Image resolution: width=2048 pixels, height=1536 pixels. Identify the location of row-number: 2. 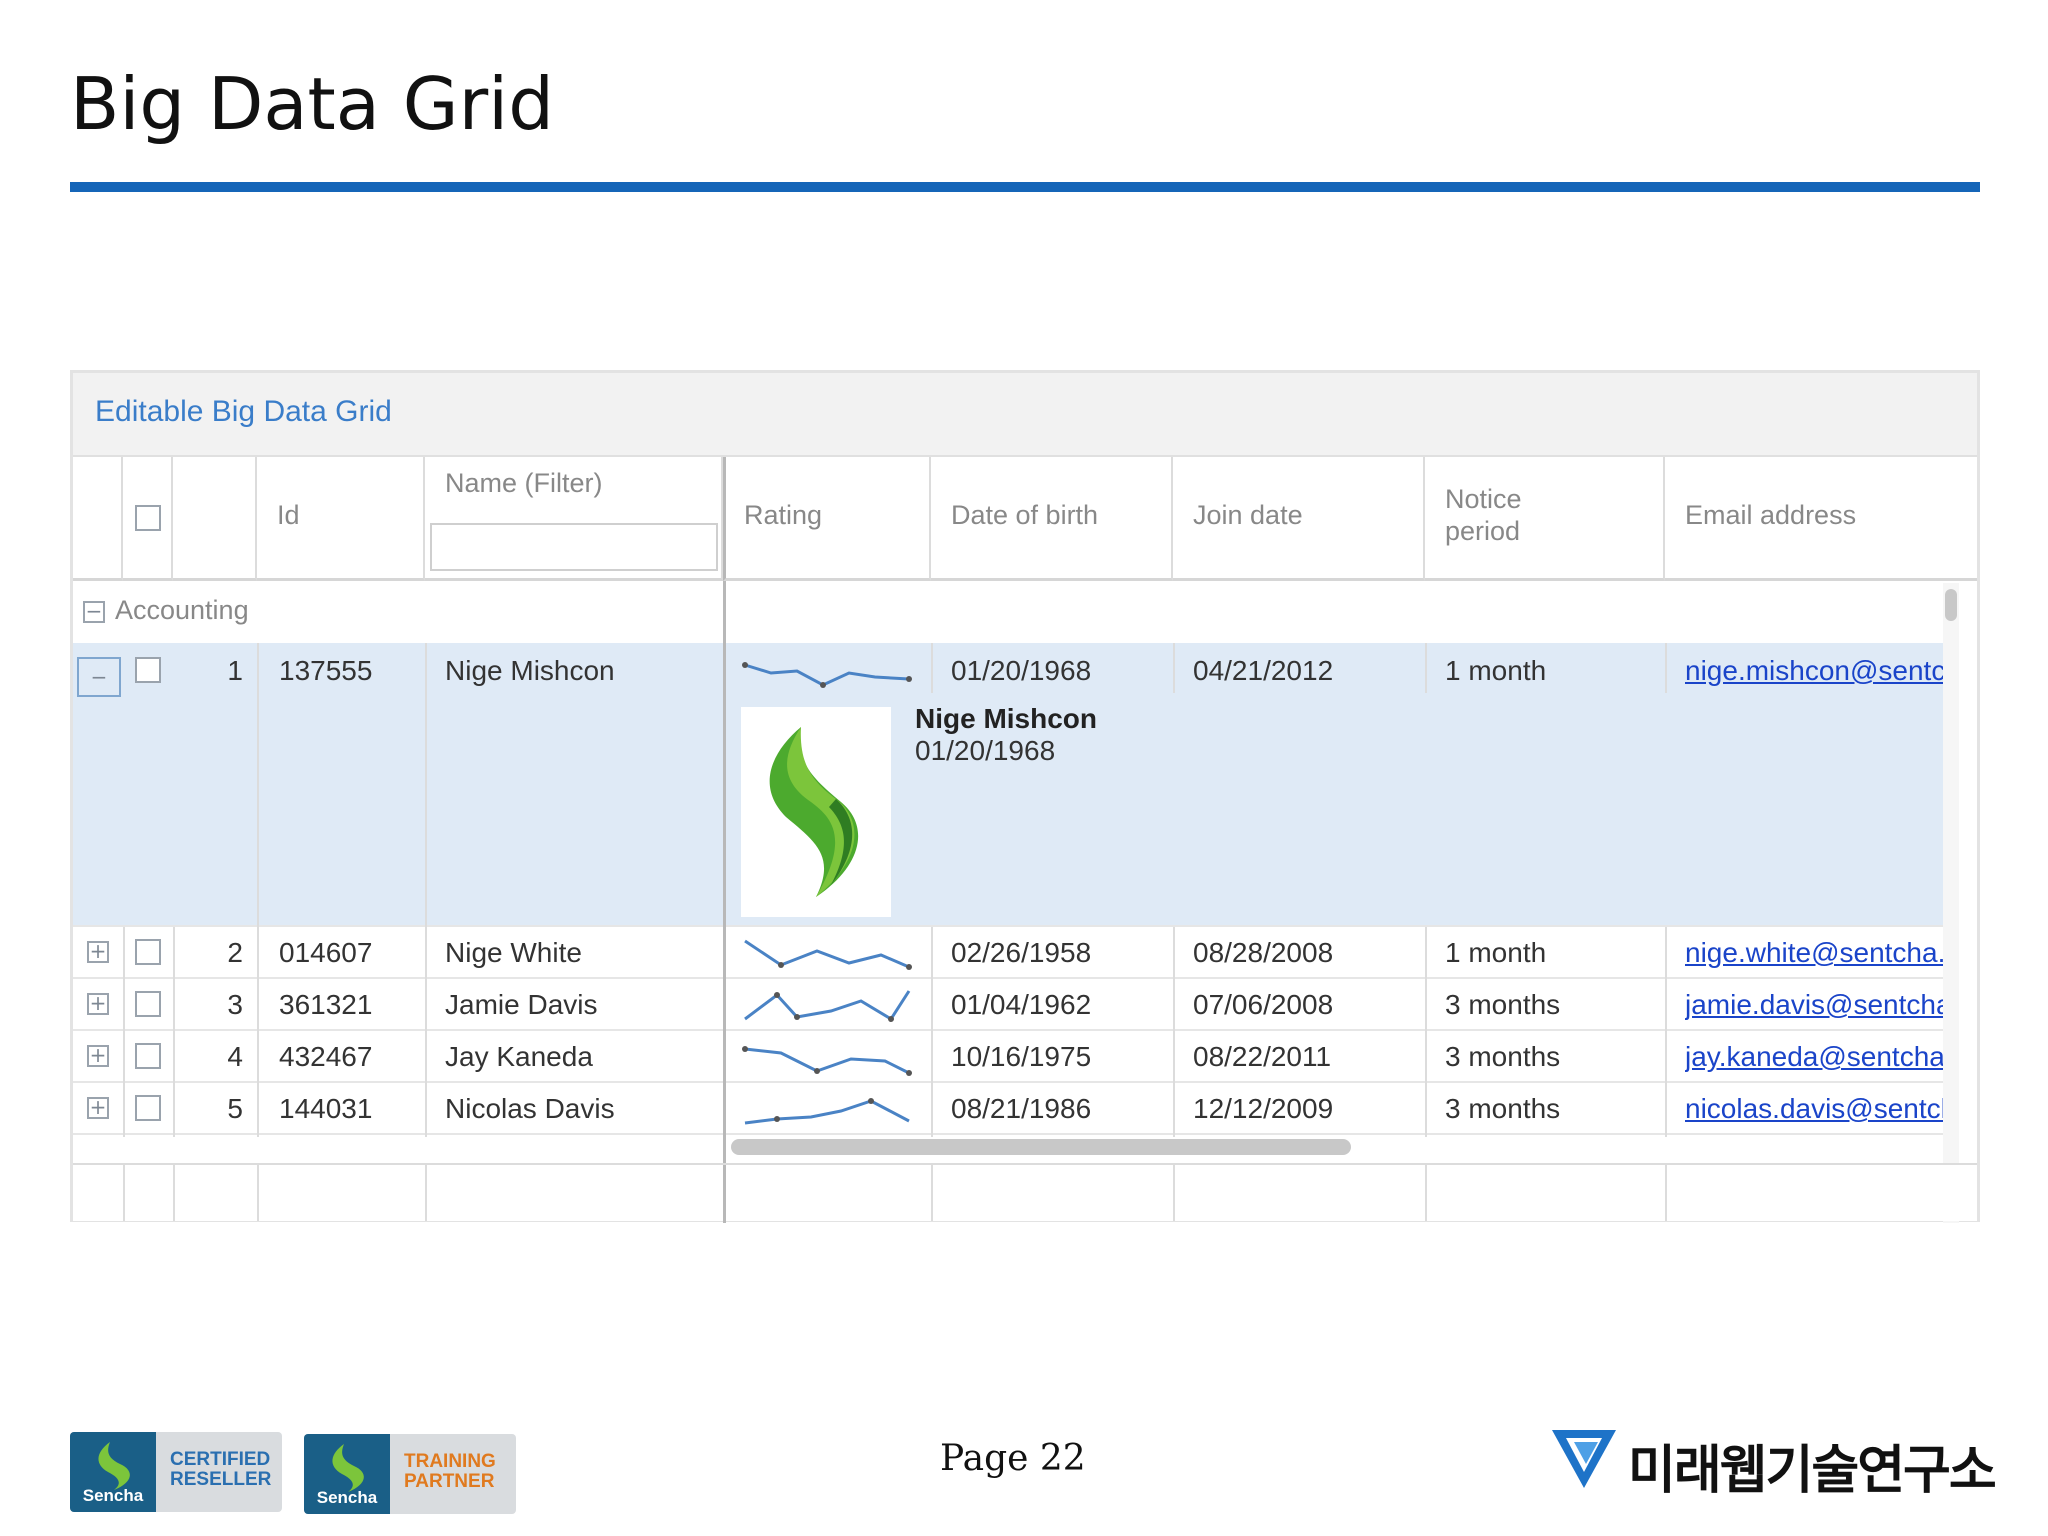
(235, 952).